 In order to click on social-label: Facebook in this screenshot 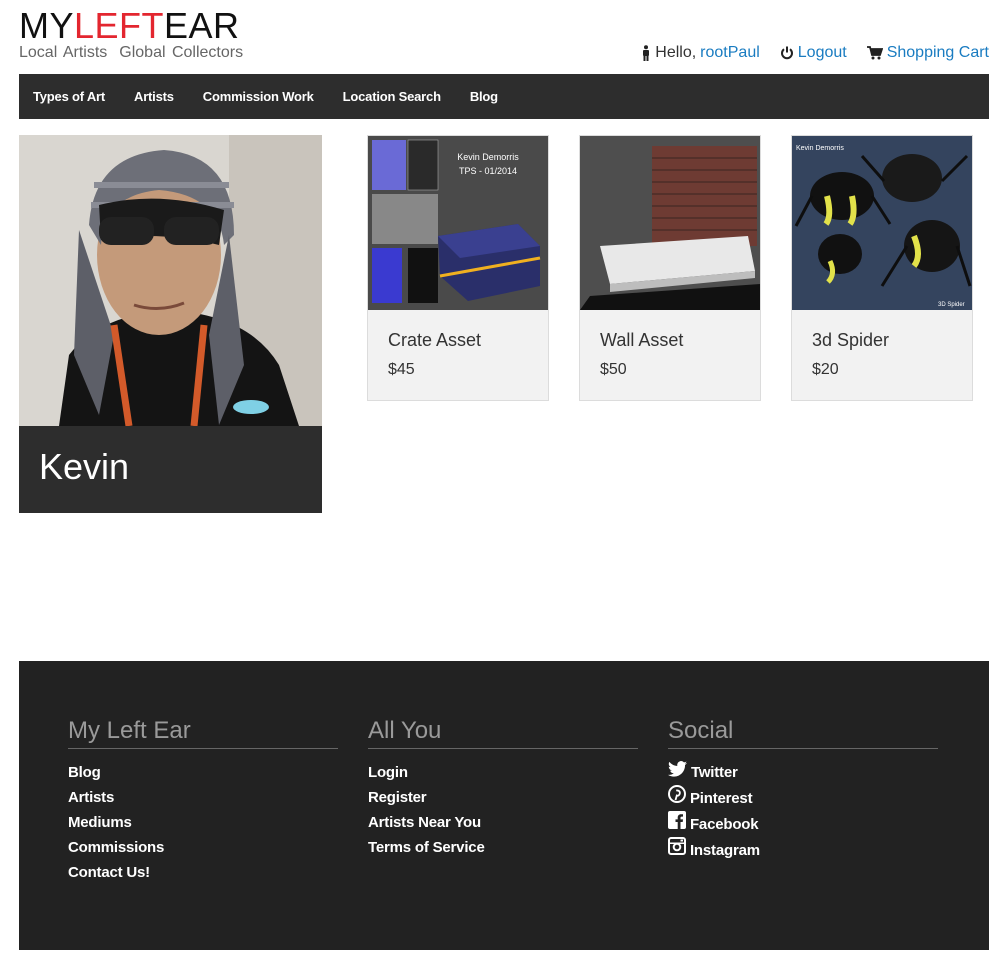, I will do `click(724, 824)`.